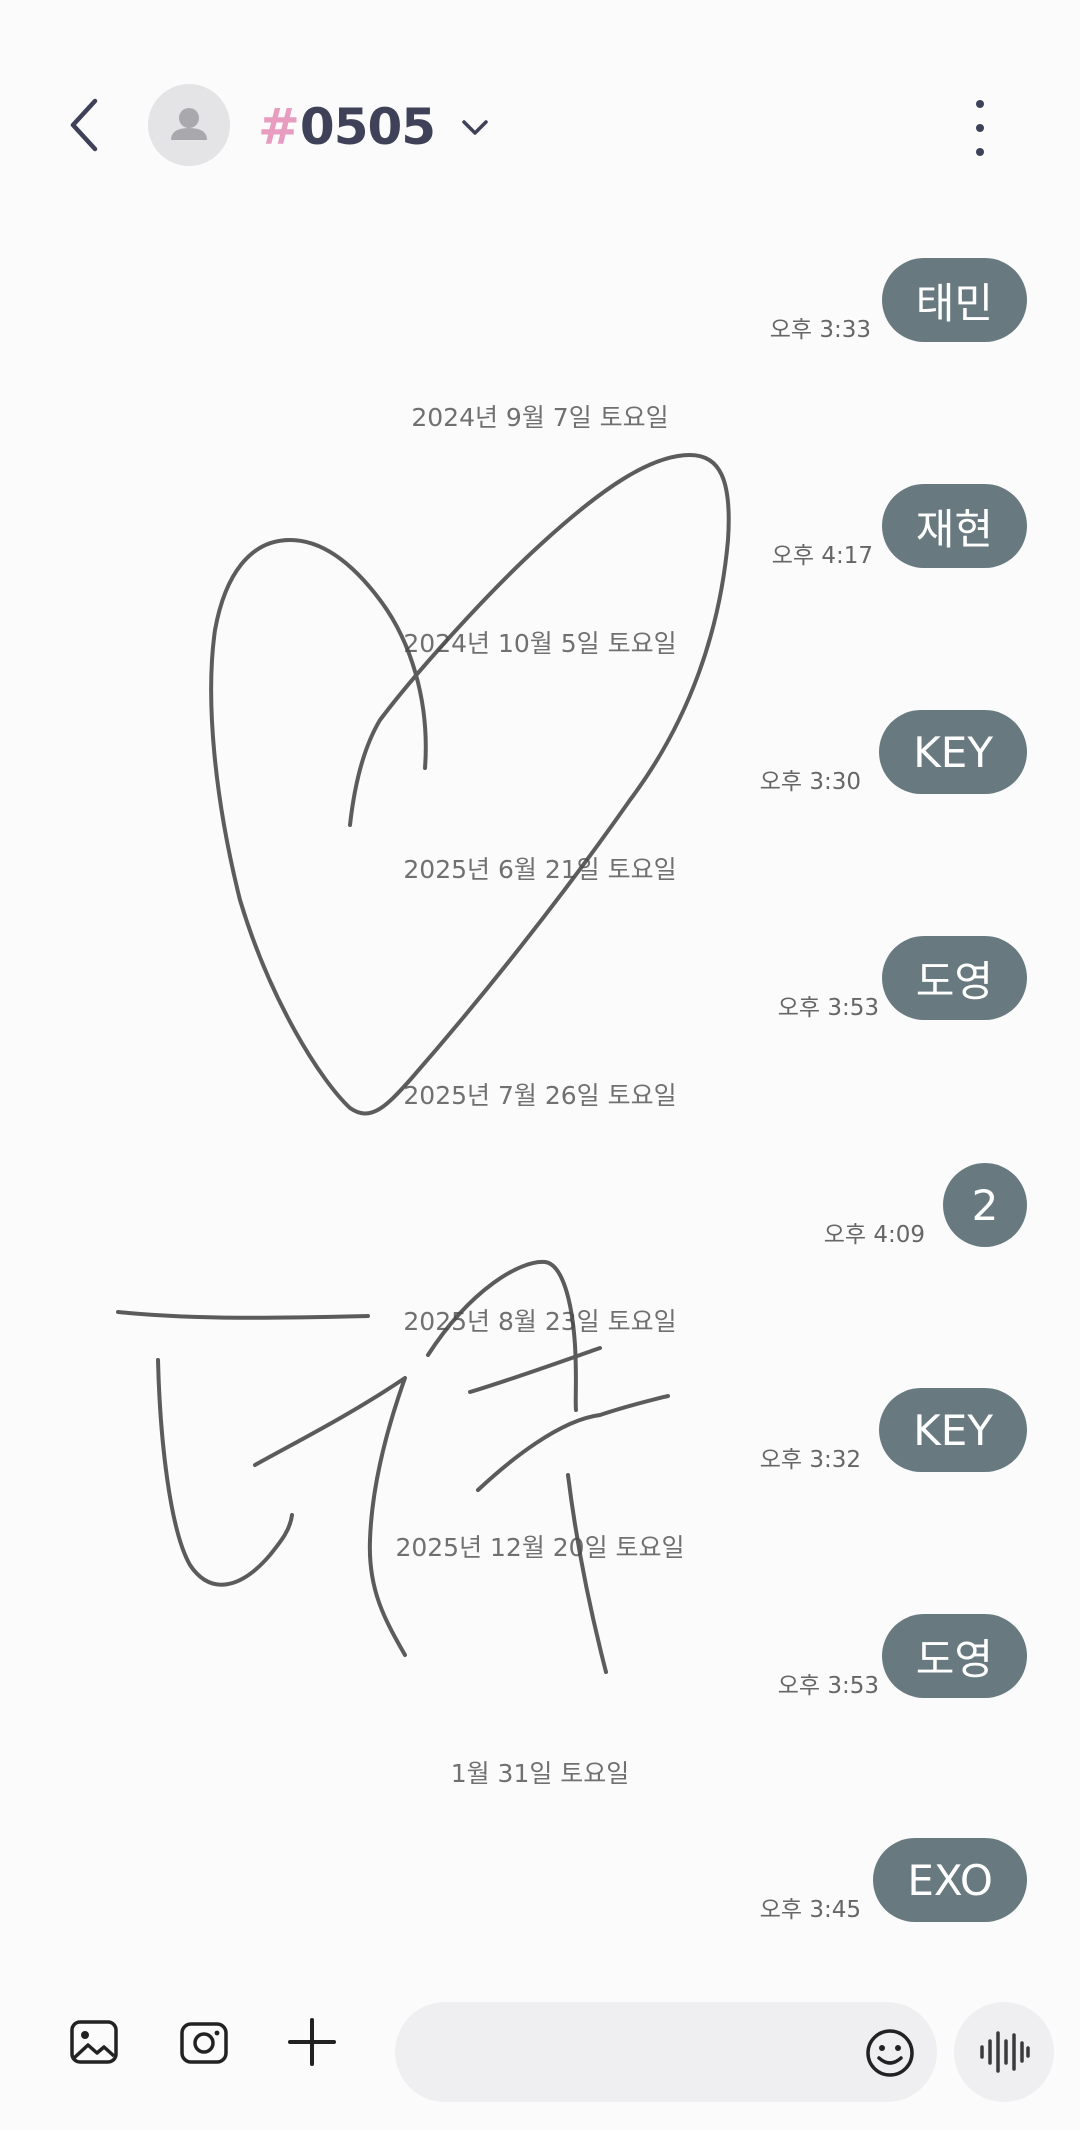  I want to click on message-time: 오후 3:33, so click(820, 330).